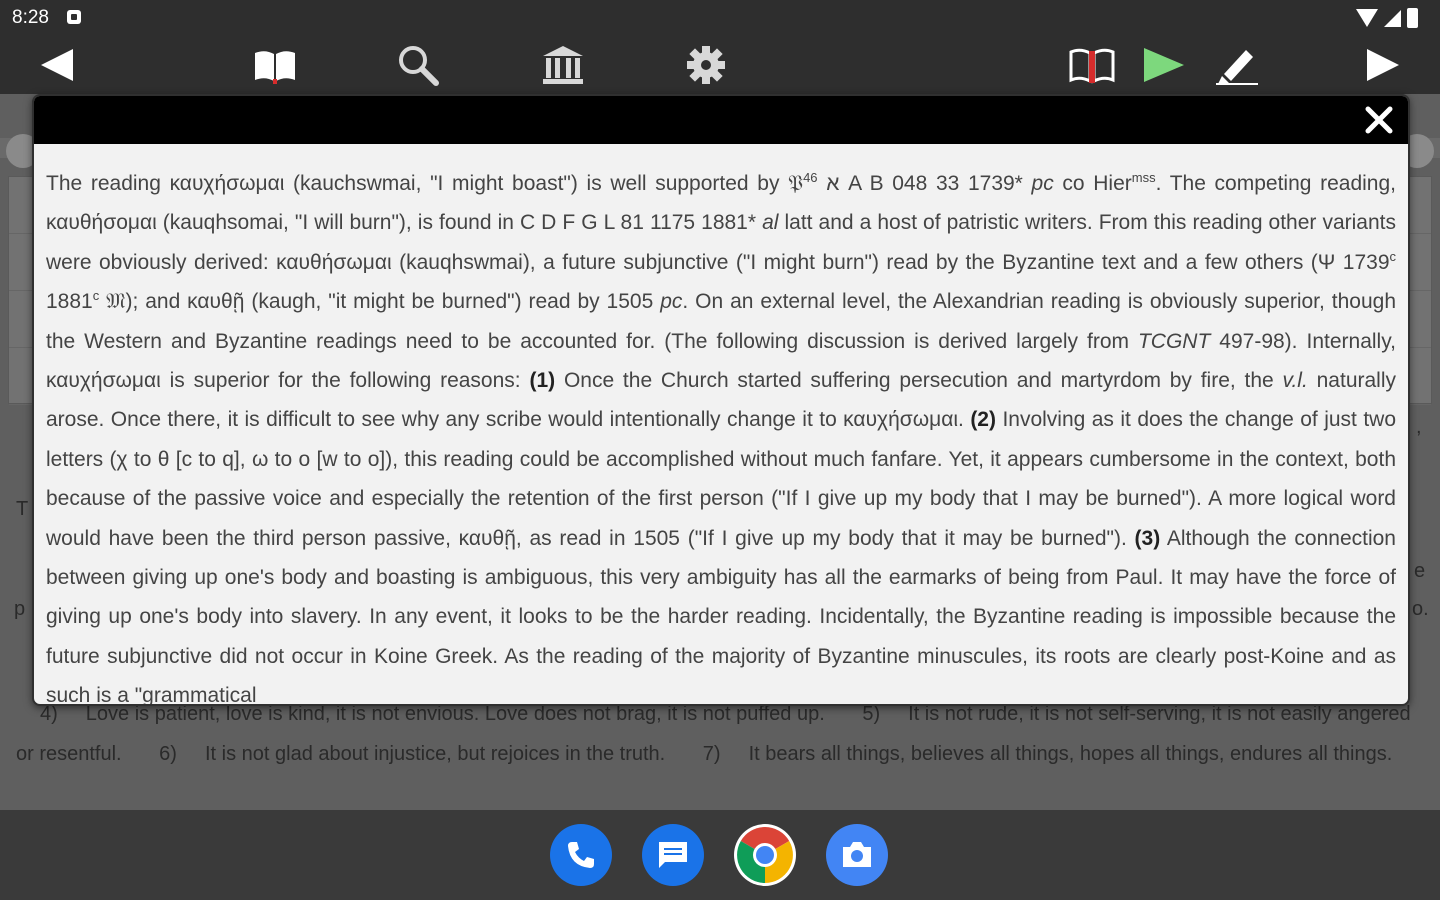 The height and width of the screenshot is (900, 1440). Describe the element at coordinates (765, 855) in the screenshot. I see `chrome-icon` at that location.